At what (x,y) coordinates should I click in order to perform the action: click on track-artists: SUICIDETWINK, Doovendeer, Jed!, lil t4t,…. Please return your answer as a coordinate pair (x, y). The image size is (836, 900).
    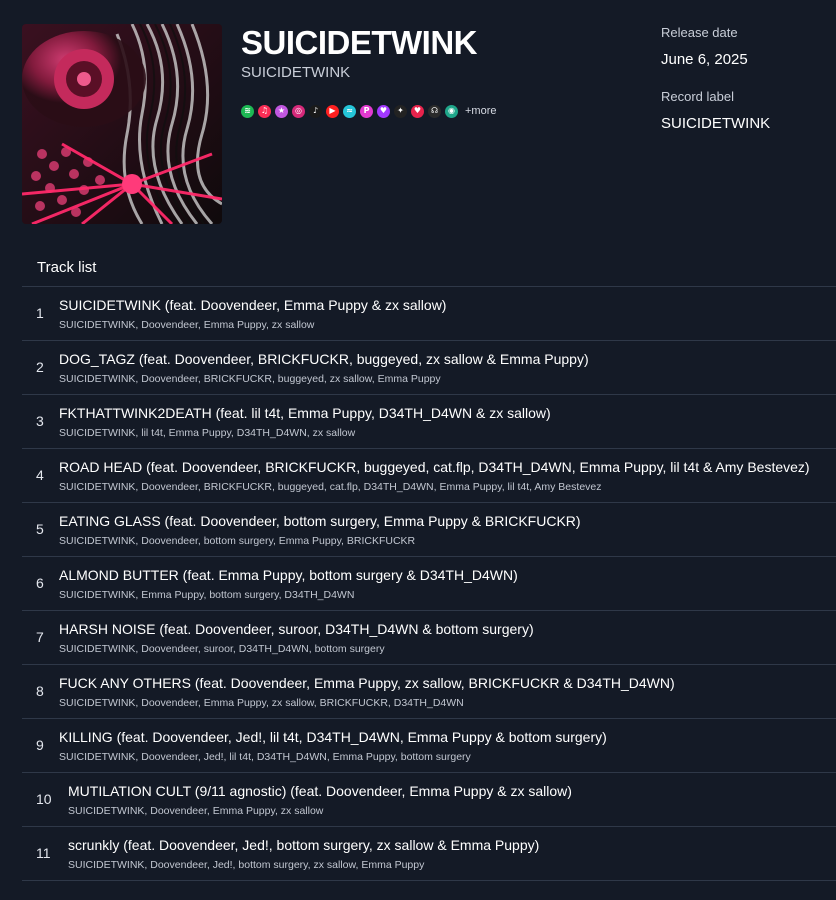
    Looking at the image, I should click on (265, 757).